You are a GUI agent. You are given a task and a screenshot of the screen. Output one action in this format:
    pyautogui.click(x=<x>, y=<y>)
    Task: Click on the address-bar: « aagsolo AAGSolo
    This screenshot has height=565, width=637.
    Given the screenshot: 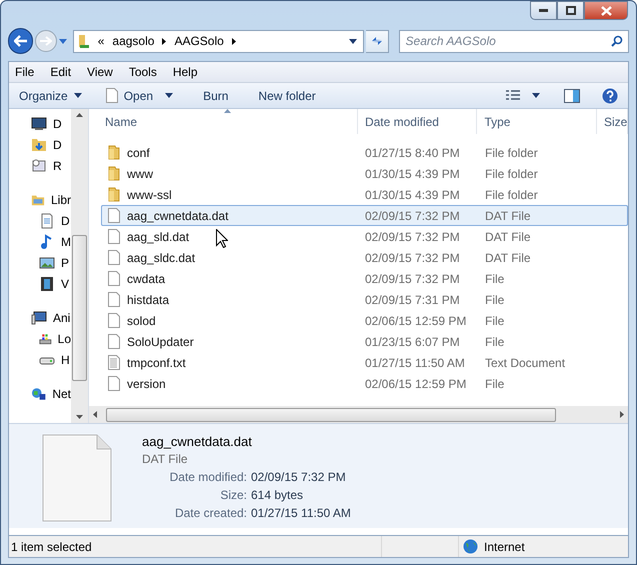 What is the action you would take?
    pyautogui.click(x=218, y=41)
    